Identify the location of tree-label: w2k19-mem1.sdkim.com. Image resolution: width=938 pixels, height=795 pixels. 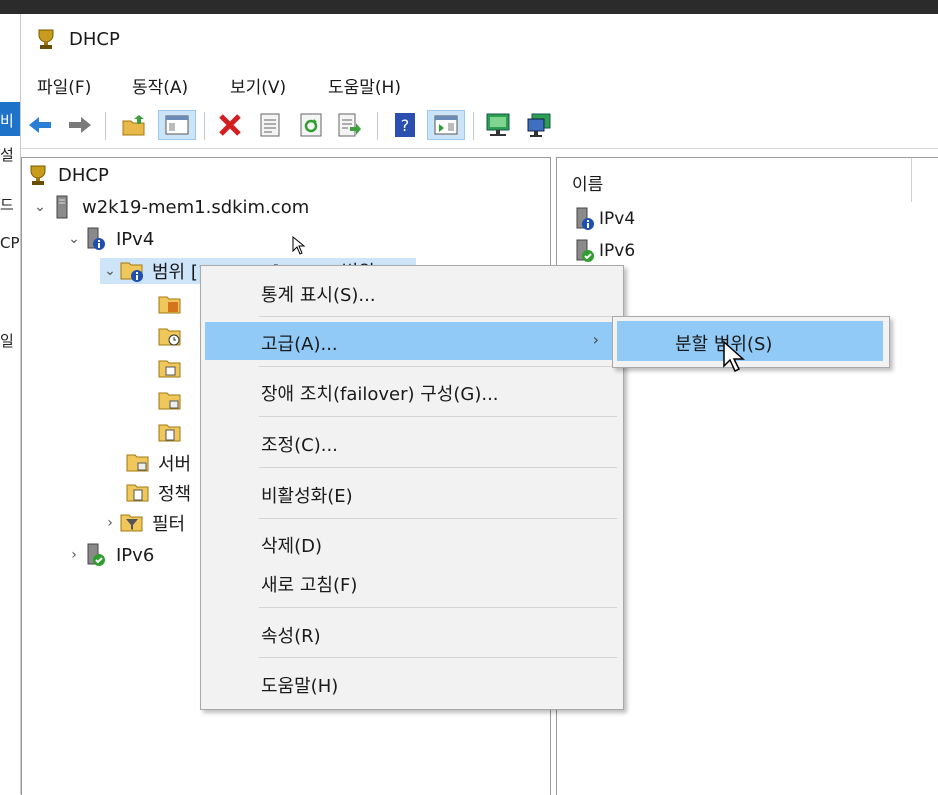
(196, 207).